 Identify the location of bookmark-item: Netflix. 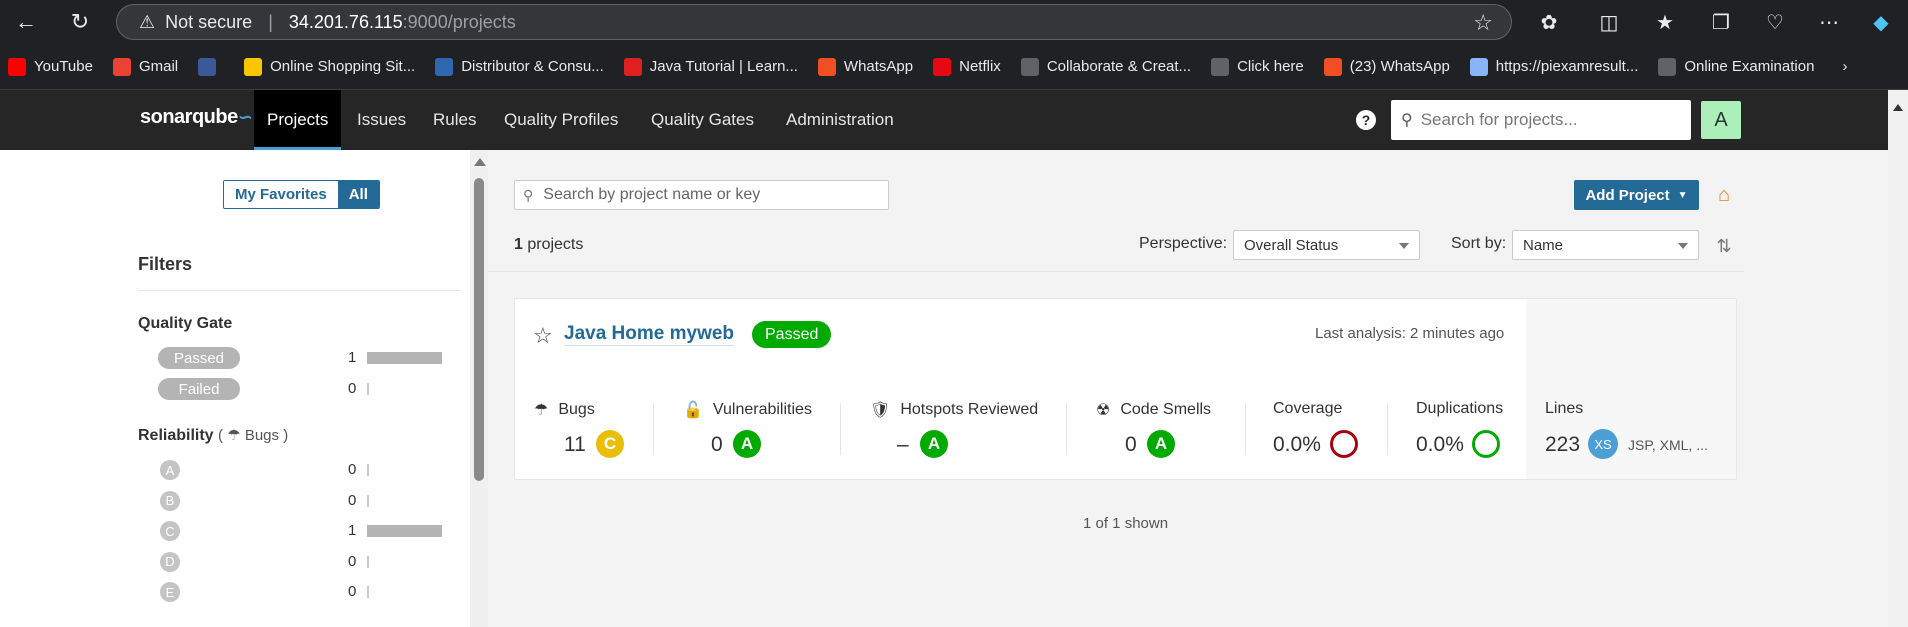
(967, 66).